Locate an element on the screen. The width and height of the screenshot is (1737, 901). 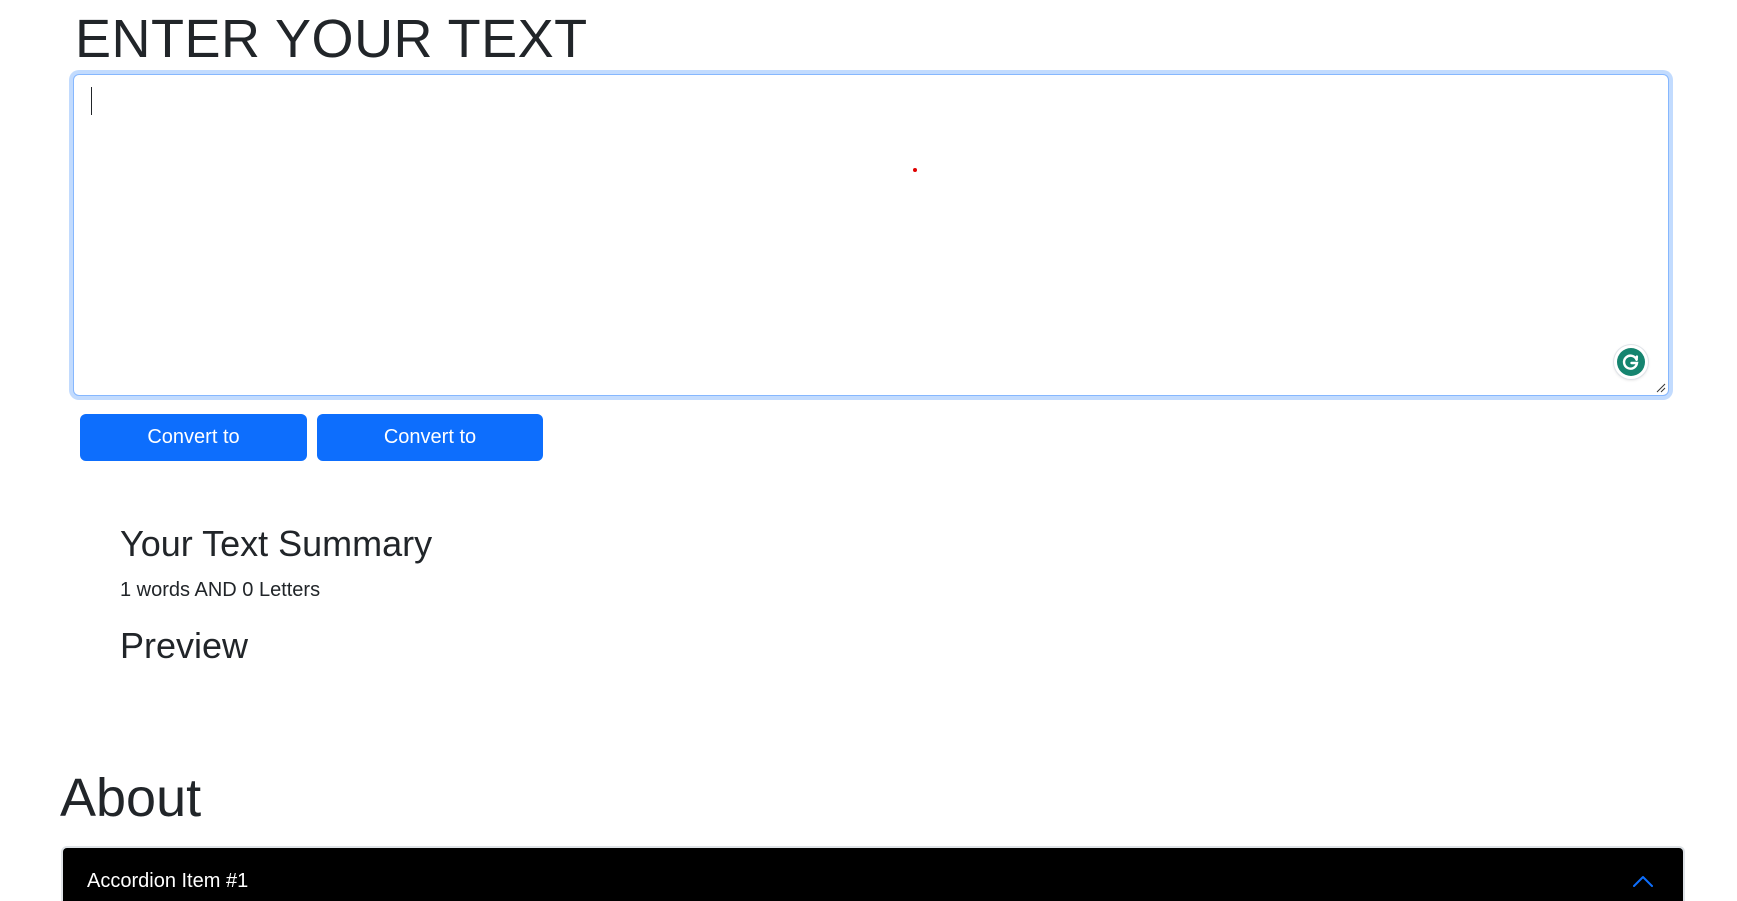
about-title: About is located at coordinates (131, 798).